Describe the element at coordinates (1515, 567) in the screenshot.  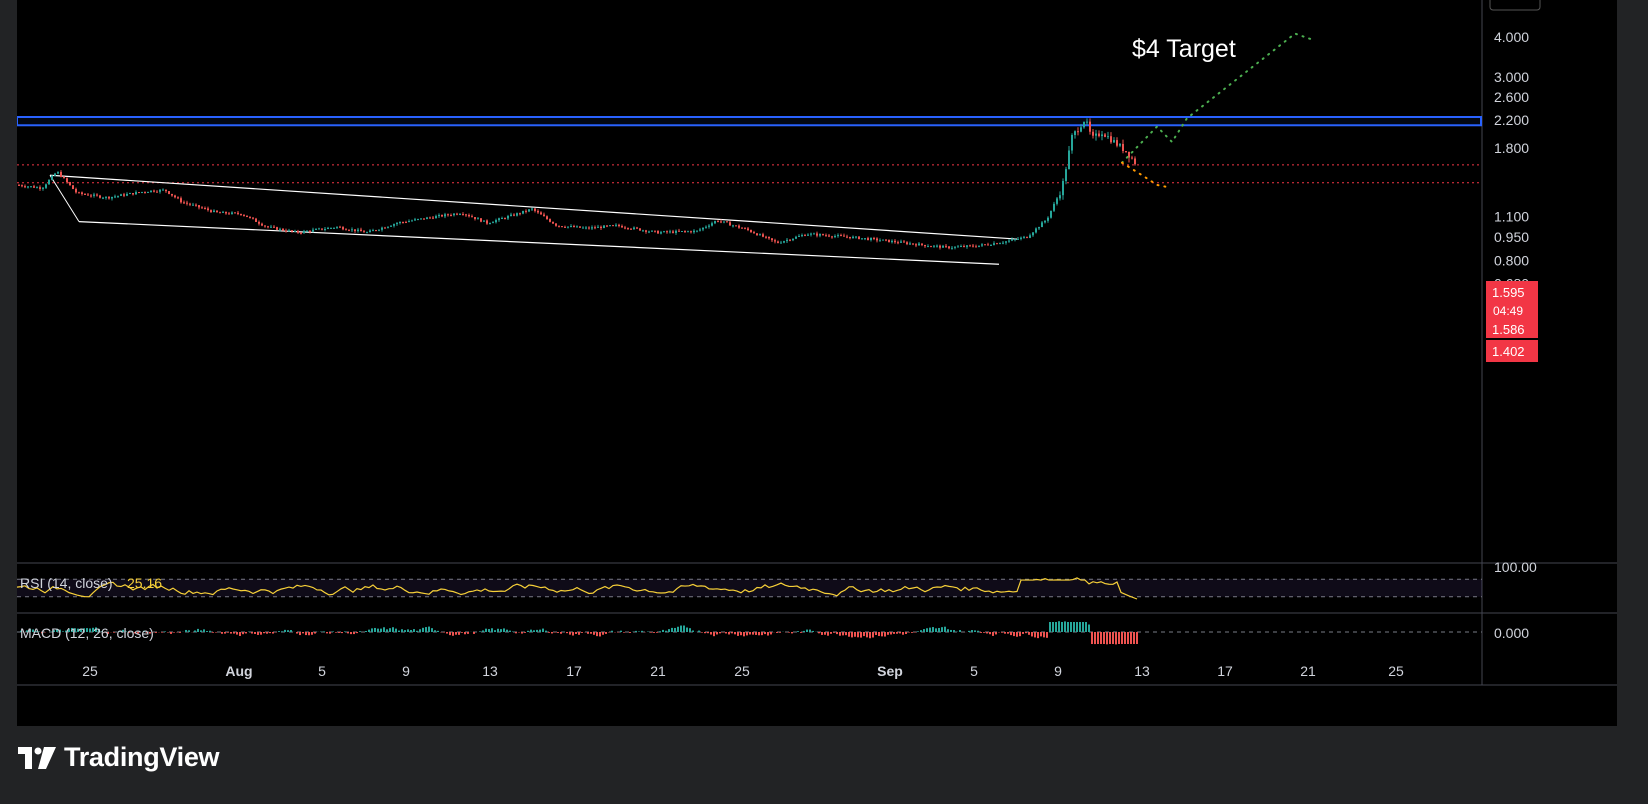
I see `rsi-axis-tick: 100.00` at that location.